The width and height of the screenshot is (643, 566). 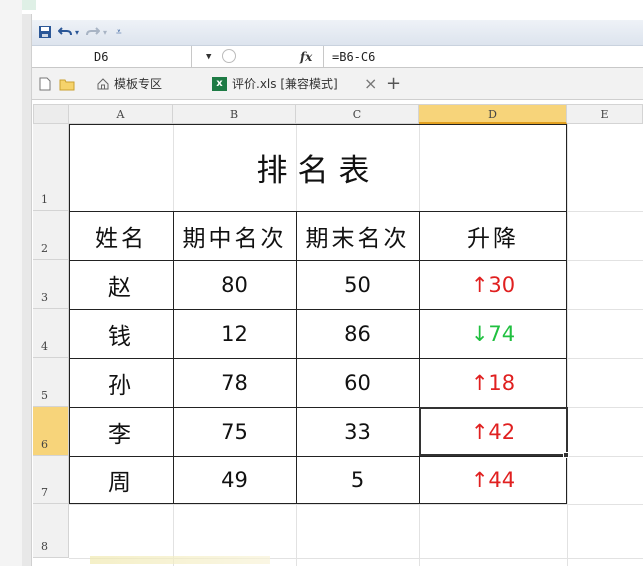 What do you see at coordinates (44, 395) in the screenshot?
I see `row-number: 5` at bounding box center [44, 395].